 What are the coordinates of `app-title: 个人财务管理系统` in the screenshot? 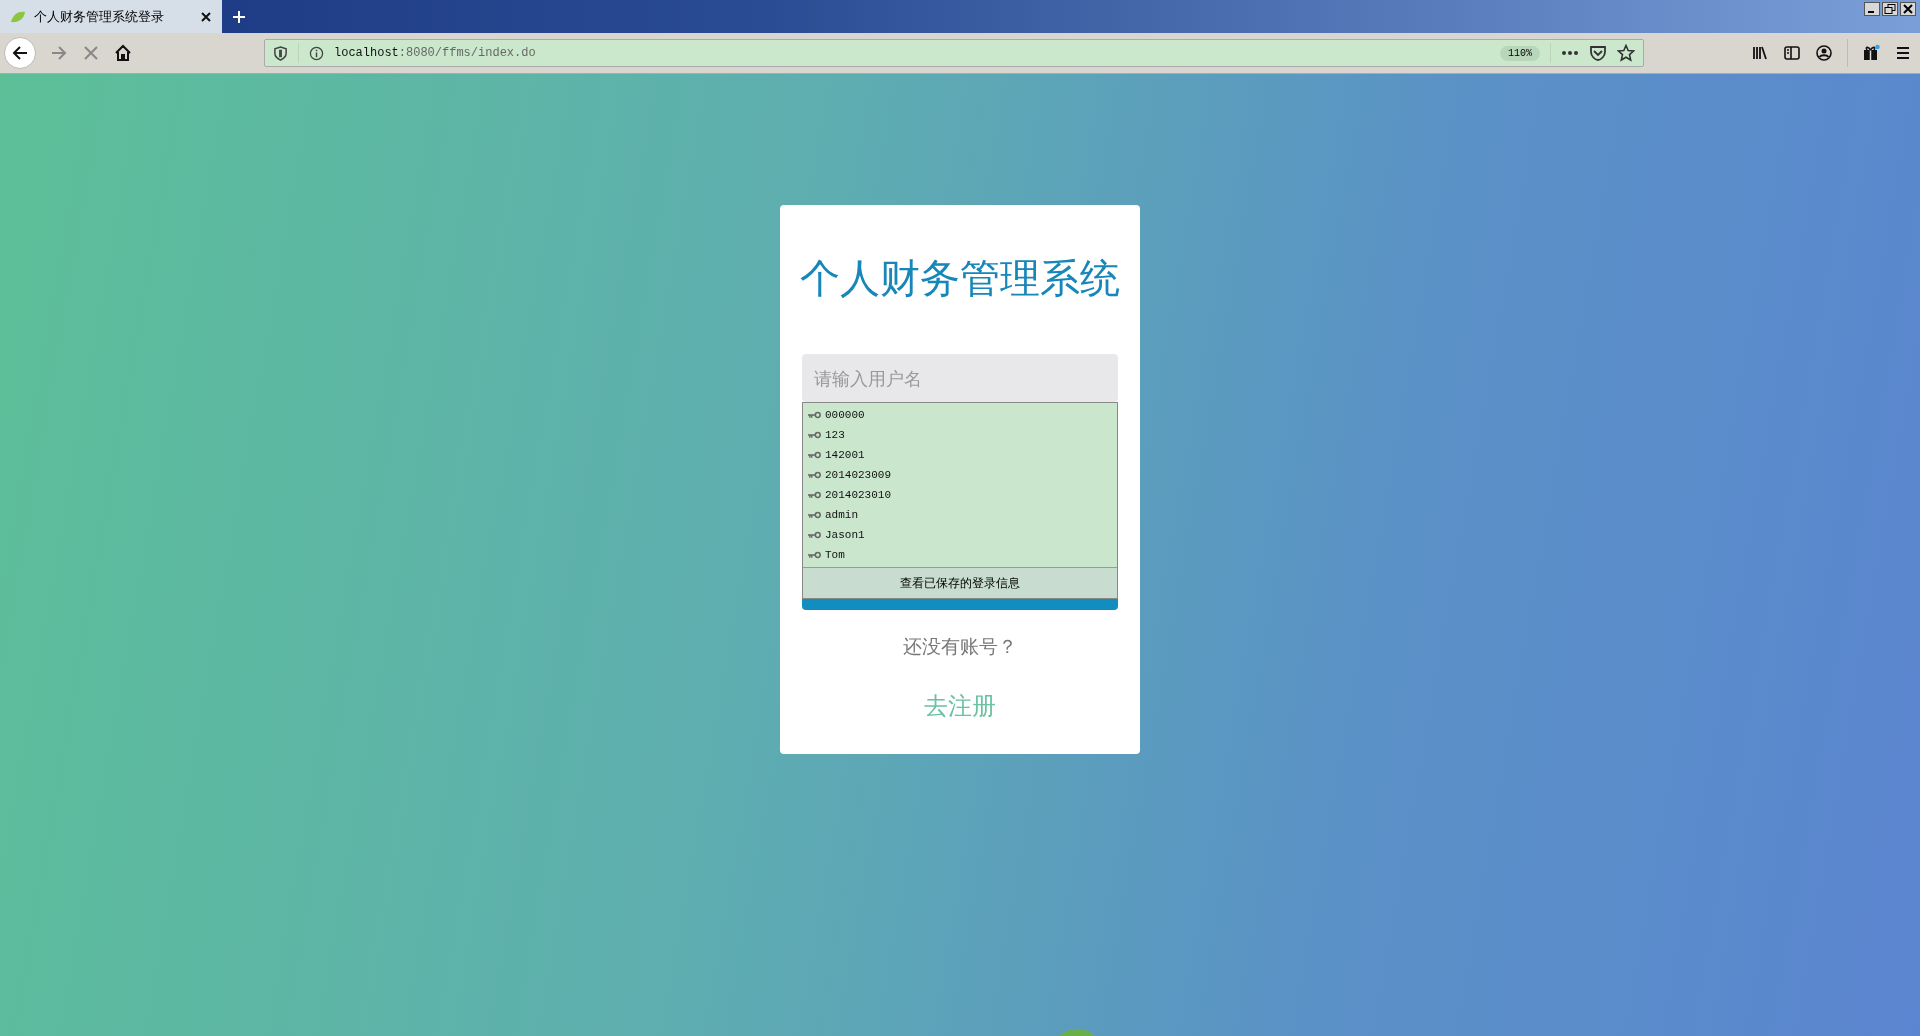 It's located at (960, 278).